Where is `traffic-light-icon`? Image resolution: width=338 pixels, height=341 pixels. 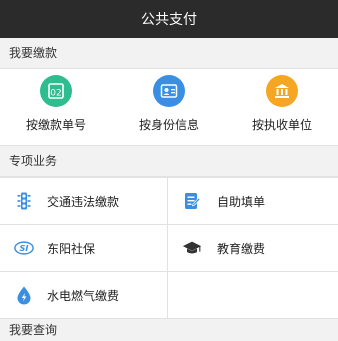 traffic-light-icon is located at coordinates (24, 201).